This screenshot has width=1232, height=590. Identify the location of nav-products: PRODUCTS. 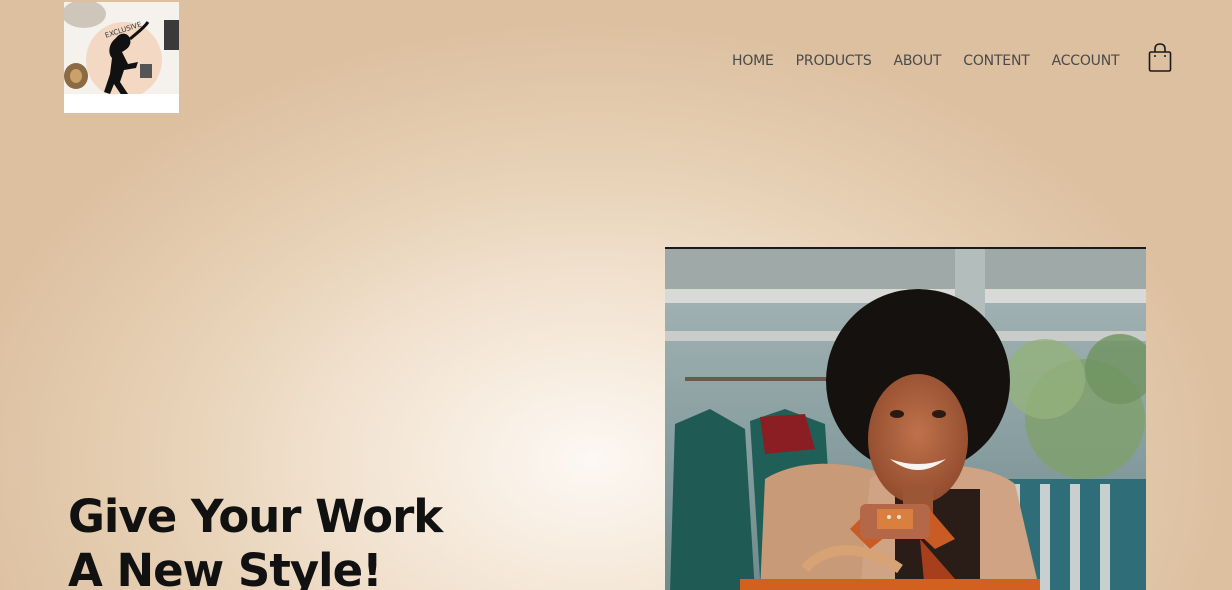
(834, 61).